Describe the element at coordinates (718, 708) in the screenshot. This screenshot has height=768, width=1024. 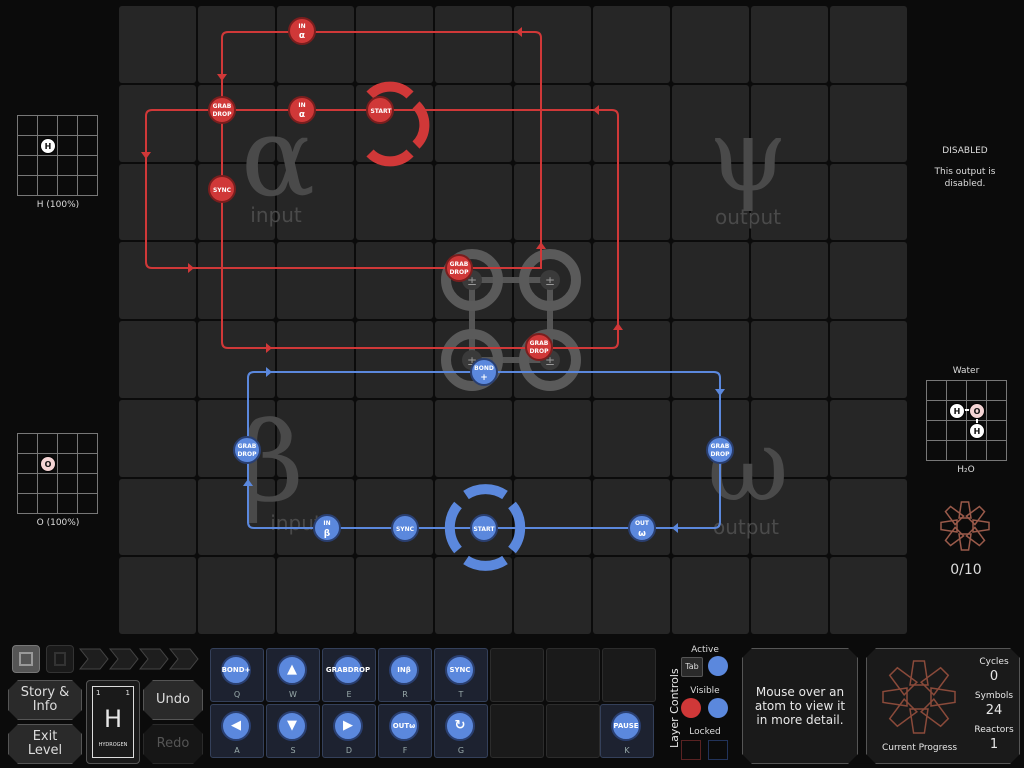
I see `layer-visible-blue-toggle` at that location.